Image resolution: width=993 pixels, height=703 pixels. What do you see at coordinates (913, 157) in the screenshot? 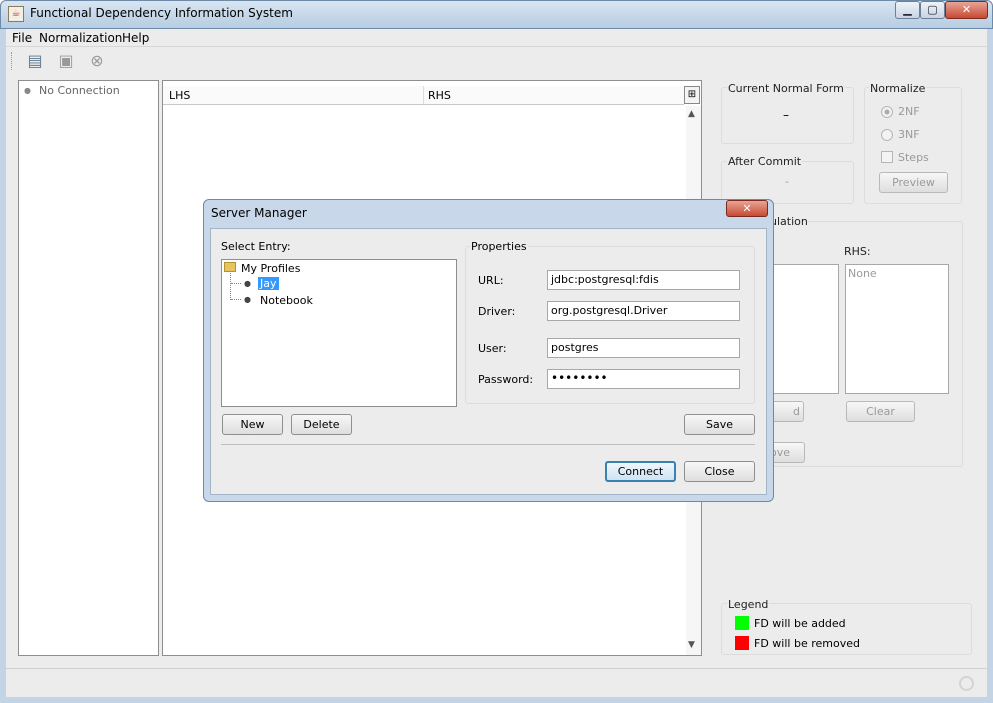
I see `steps-label: Steps` at bounding box center [913, 157].